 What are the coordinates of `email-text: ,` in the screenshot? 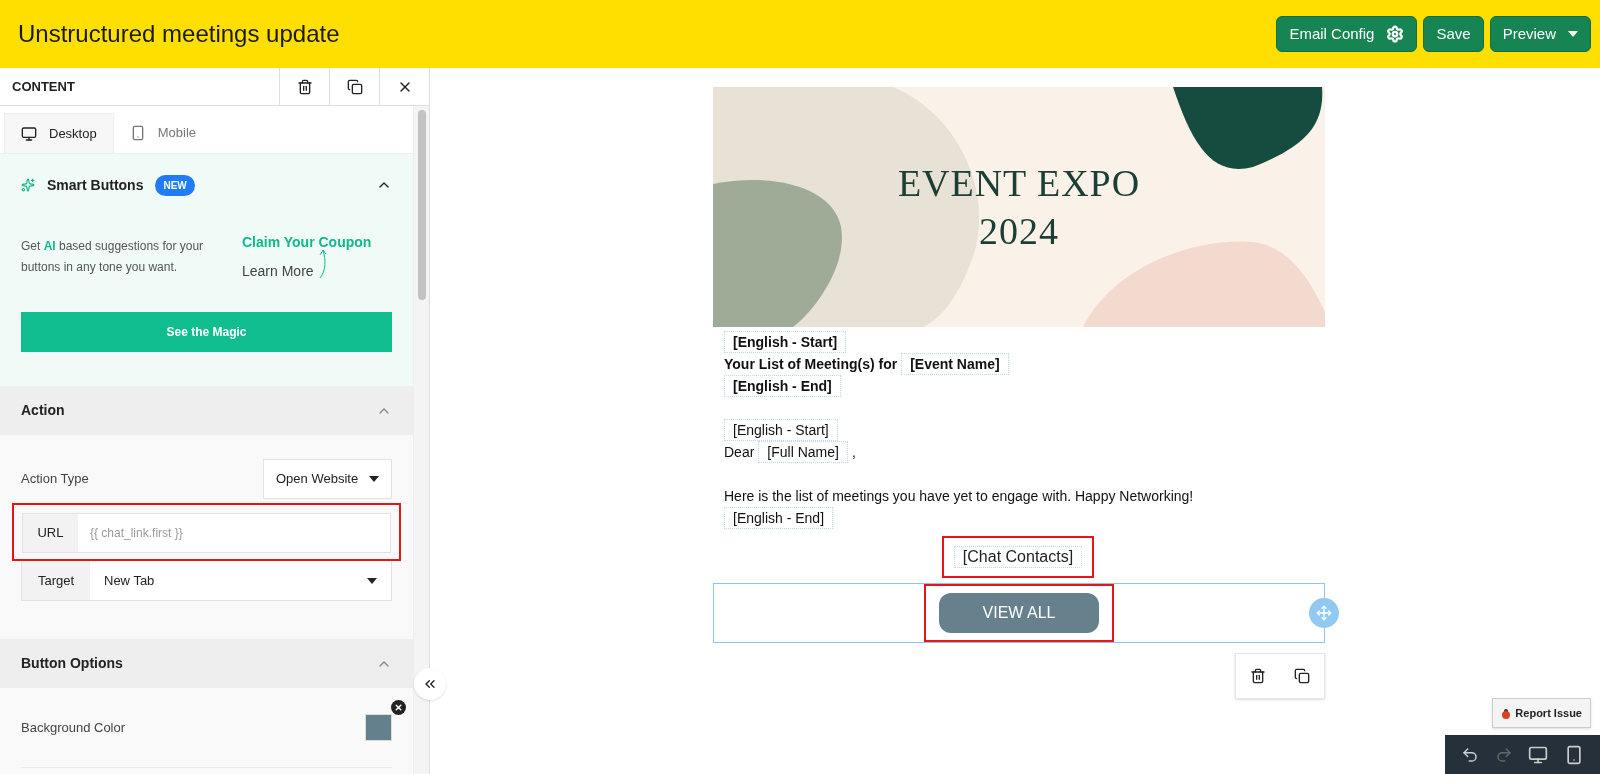 It's located at (853, 452).